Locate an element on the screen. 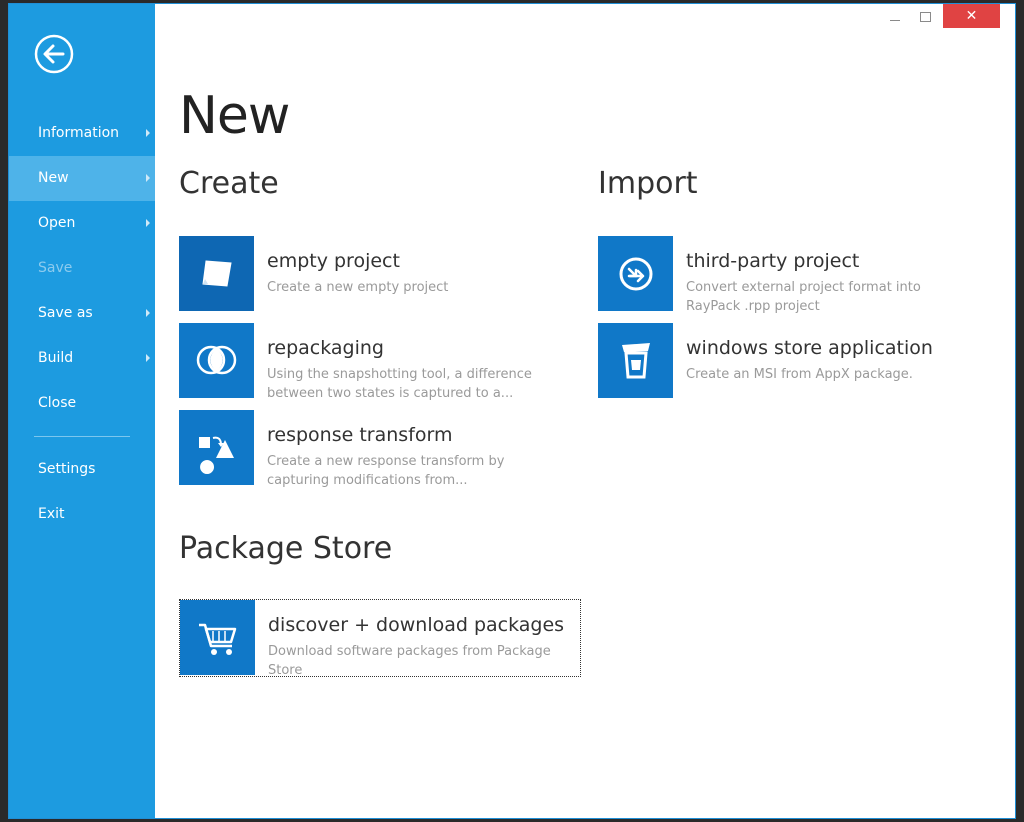 The image size is (1024, 822). sidebar-item-new: New is located at coordinates (82, 178).